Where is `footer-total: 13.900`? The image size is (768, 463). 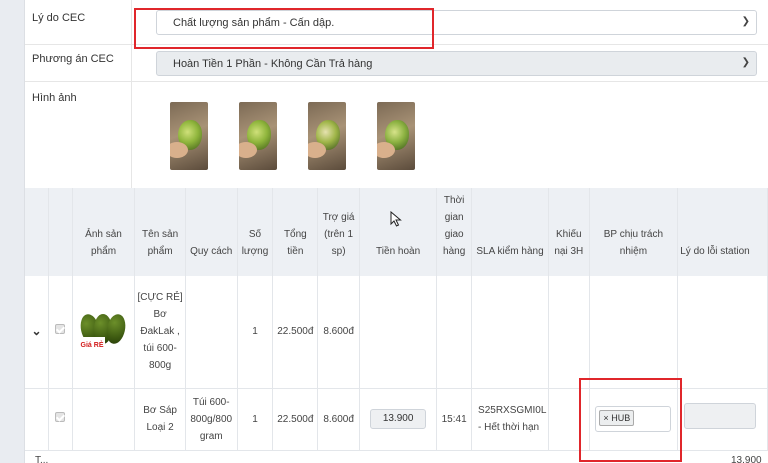
footer-total: 13.900 is located at coordinates (746, 459).